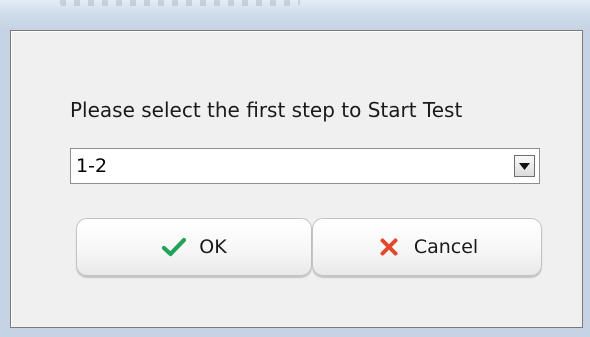 This screenshot has height=337, width=590. Describe the element at coordinates (389, 247) in the screenshot. I see `x-icon` at that location.